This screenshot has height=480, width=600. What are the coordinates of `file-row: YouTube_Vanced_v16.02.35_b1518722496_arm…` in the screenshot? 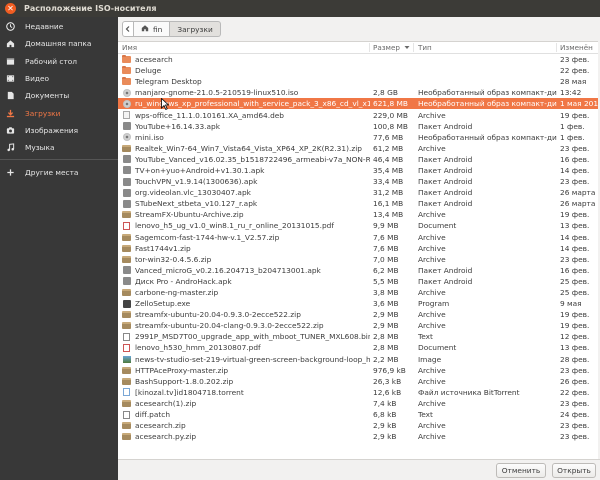 It's located at (358, 159).